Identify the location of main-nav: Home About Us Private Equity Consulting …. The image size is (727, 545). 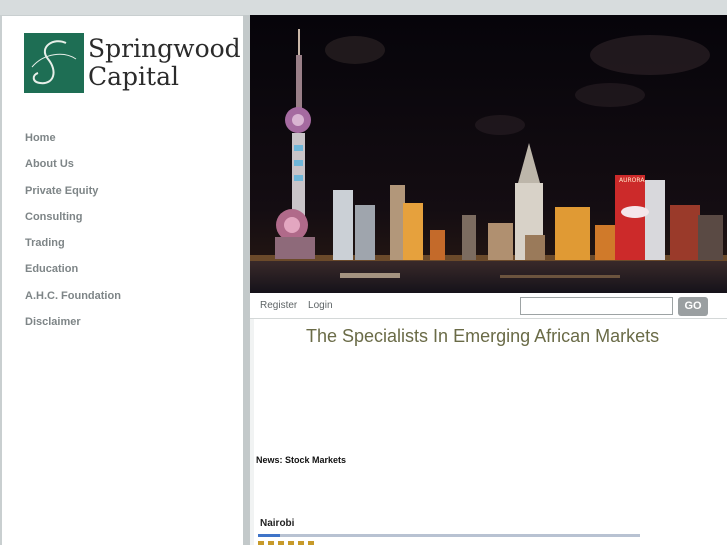
(73, 236).